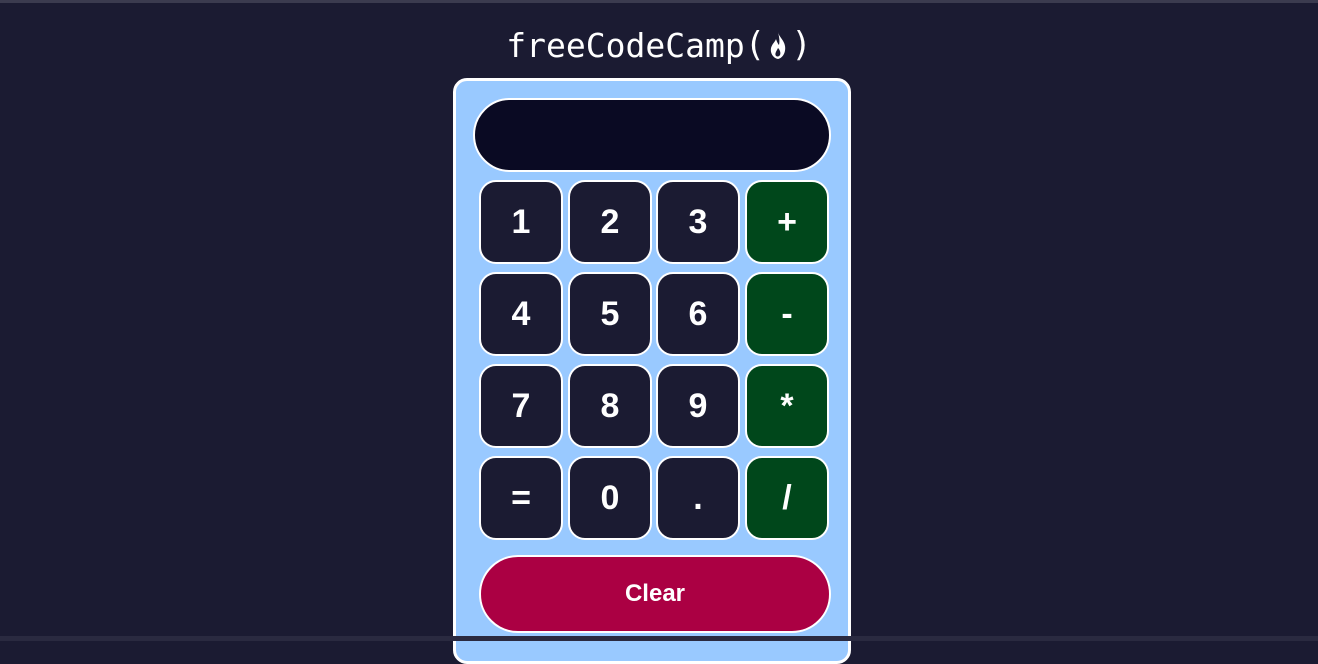  What do you see at coordinates (698, 498) in the screenshot?
I see `decimal-button: .` at bounding box center [698, 498].